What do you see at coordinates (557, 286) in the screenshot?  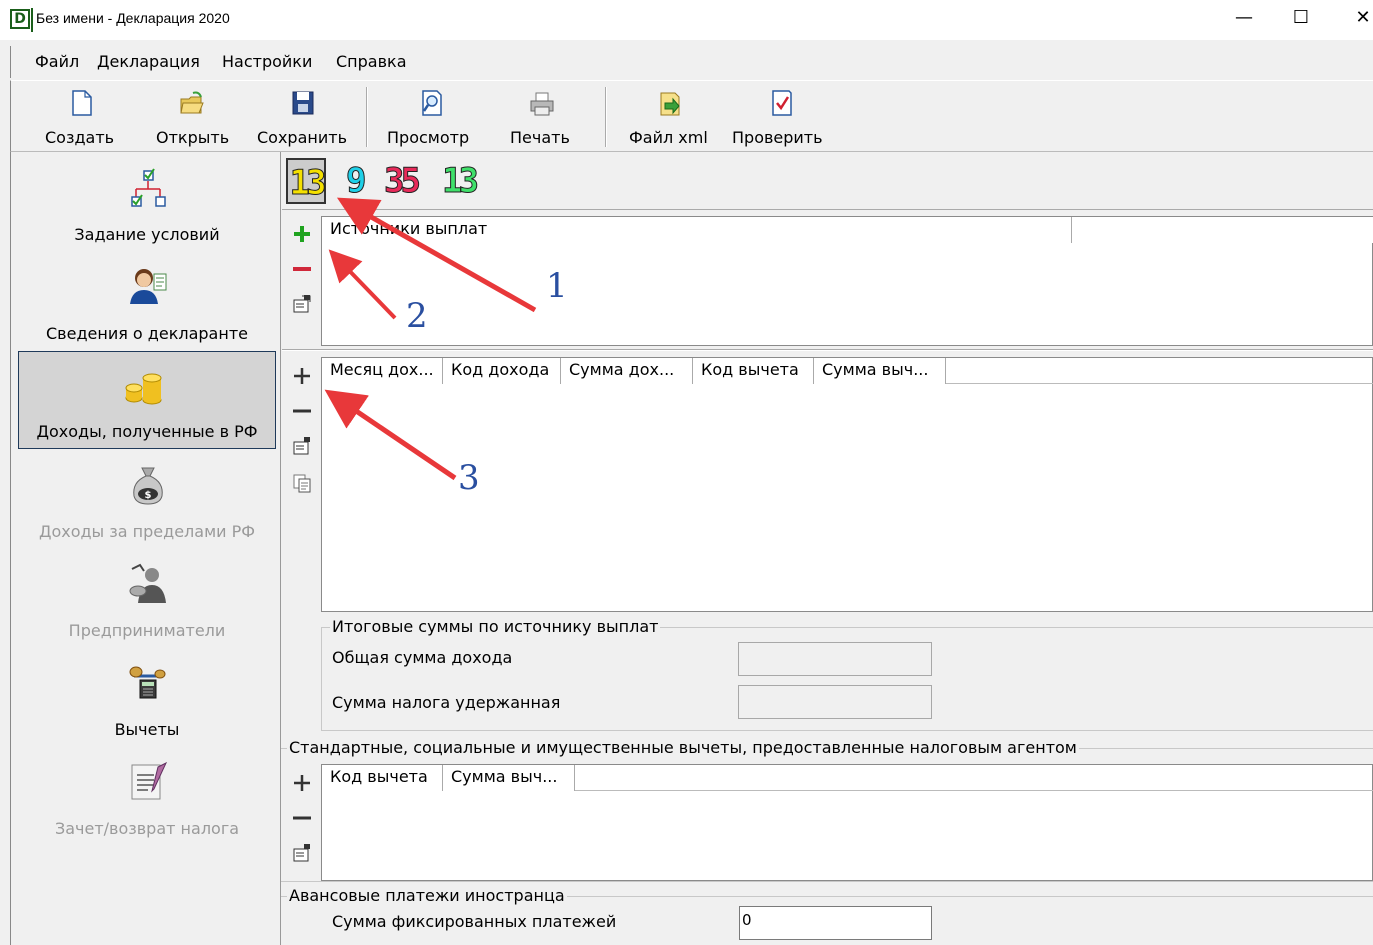 I see `annotation-label-1: 1` at bounding box center [557, 286].